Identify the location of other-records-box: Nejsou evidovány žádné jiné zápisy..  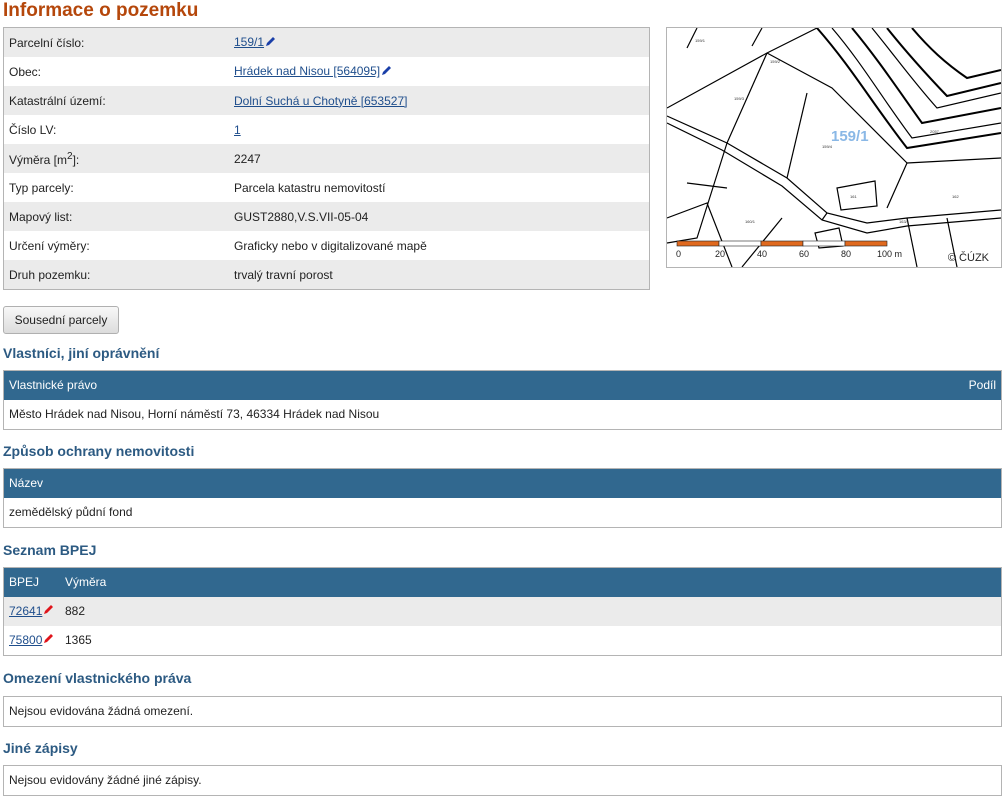
(502, 780).